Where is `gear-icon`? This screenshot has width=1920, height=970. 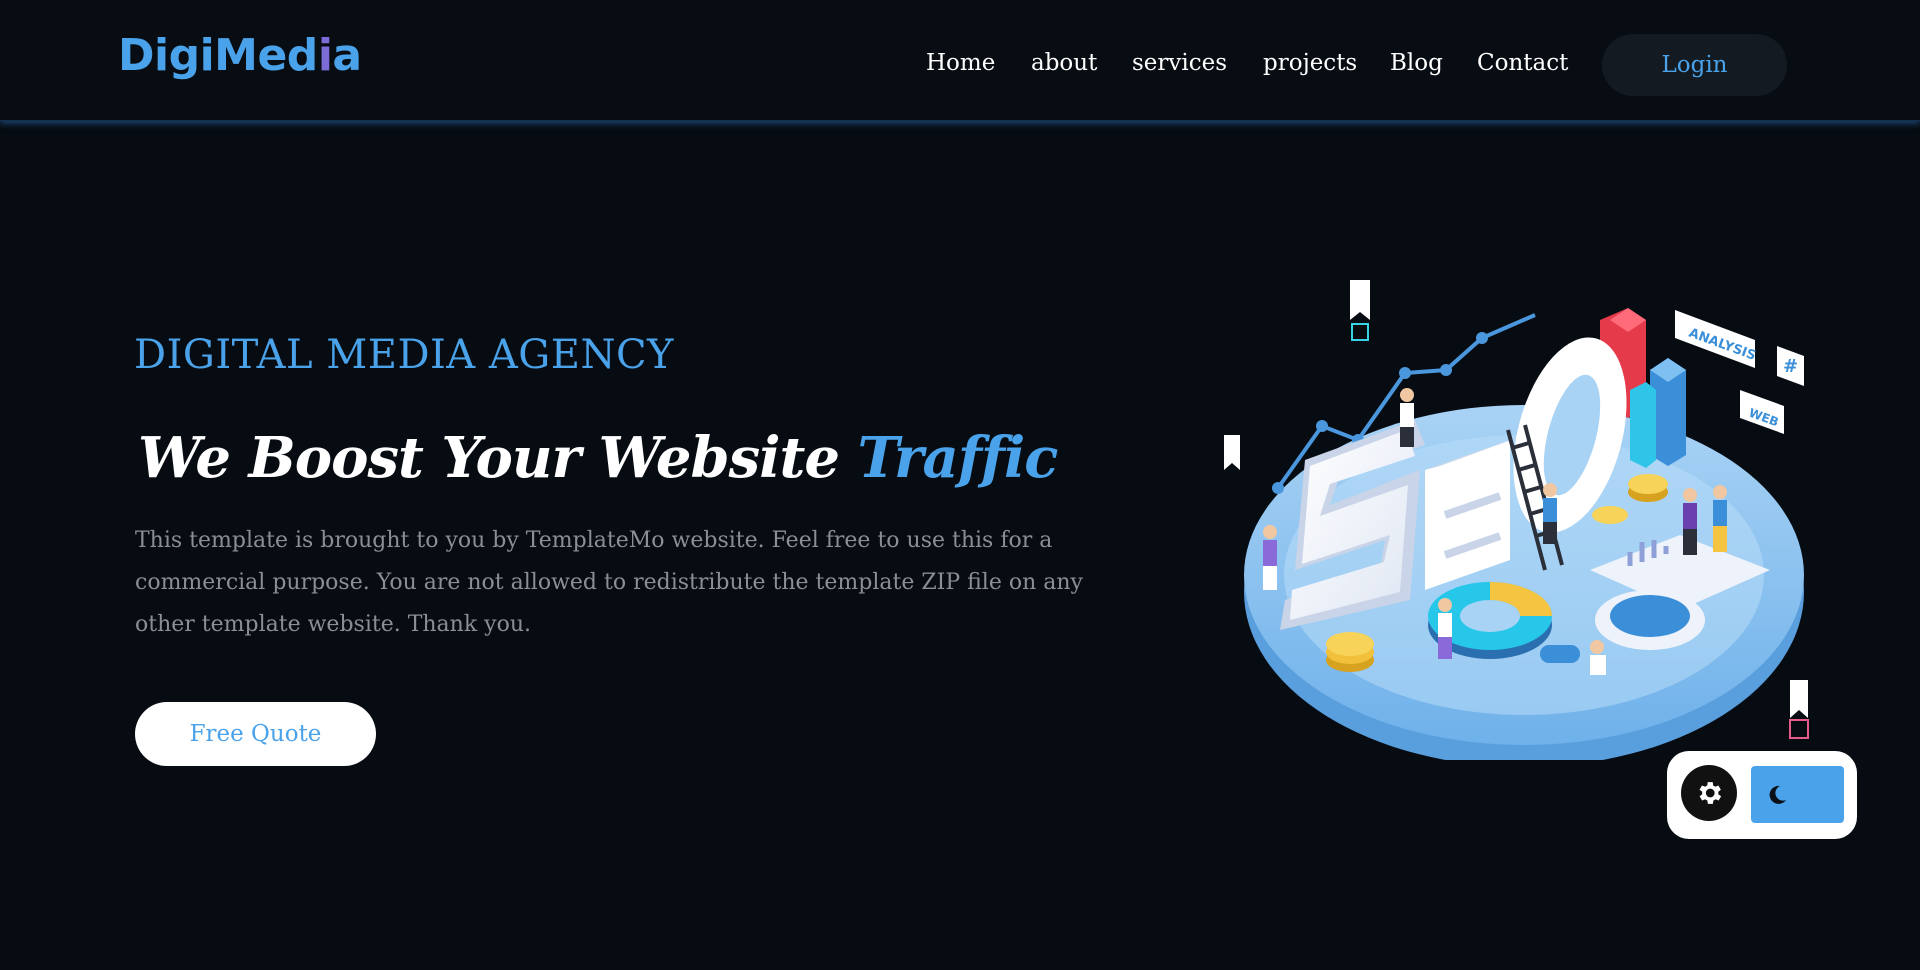 gear-icon is located at coordinates (1710, 793).